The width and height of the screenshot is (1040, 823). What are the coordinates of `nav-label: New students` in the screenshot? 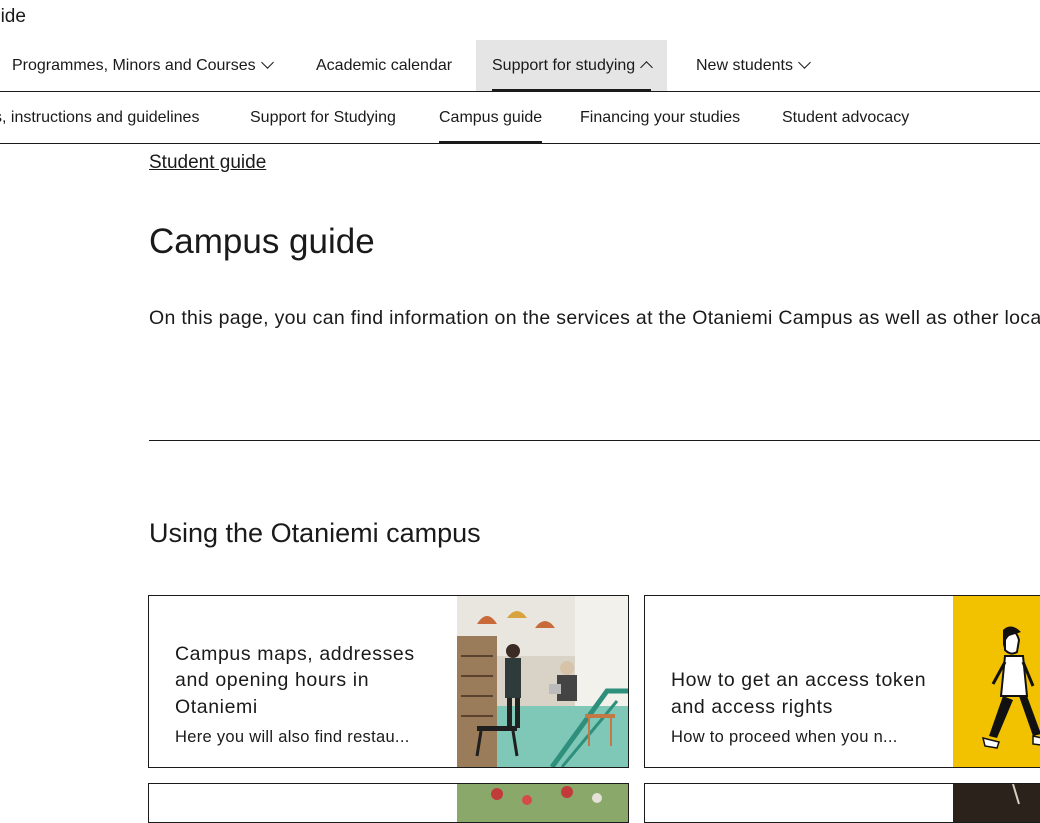 It's located at (744, 65).